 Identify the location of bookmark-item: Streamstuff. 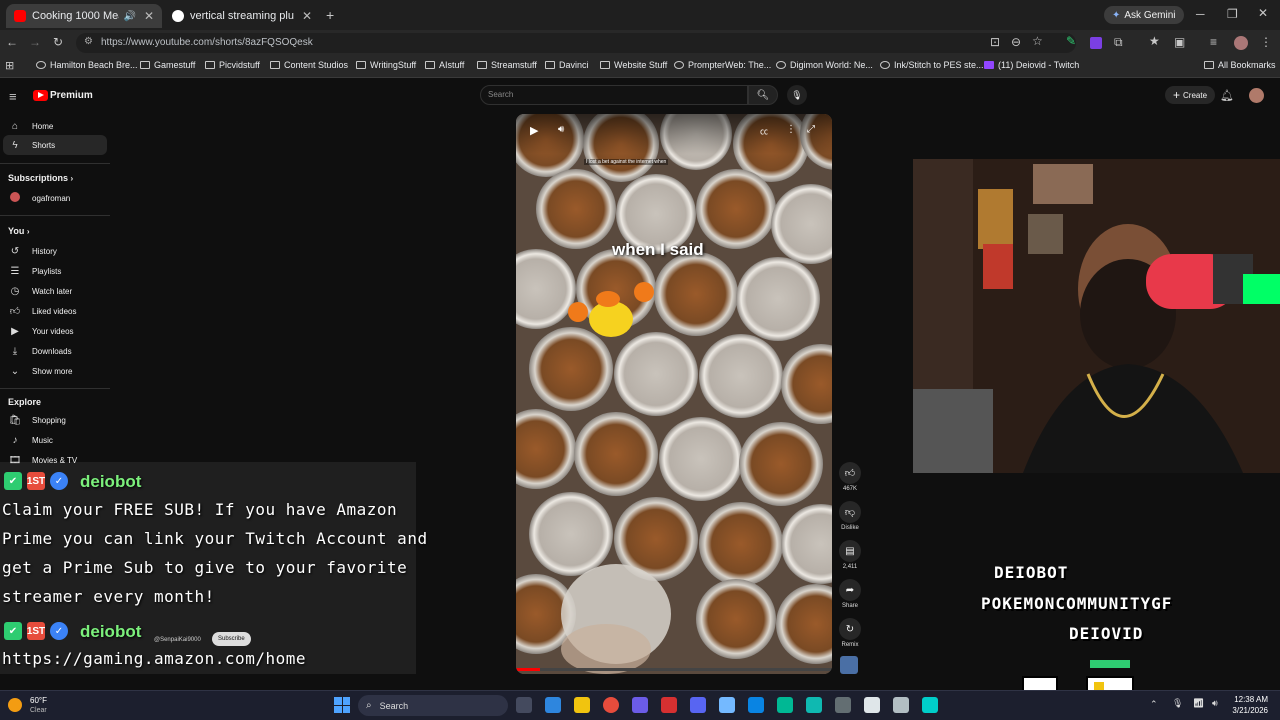
(507, 65).